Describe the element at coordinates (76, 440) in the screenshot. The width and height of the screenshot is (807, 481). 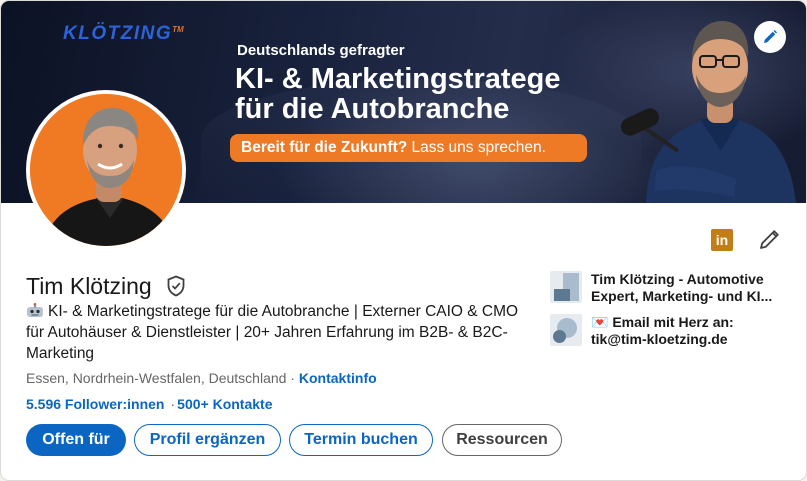
I see `open-to-button: Offen für` at that location.